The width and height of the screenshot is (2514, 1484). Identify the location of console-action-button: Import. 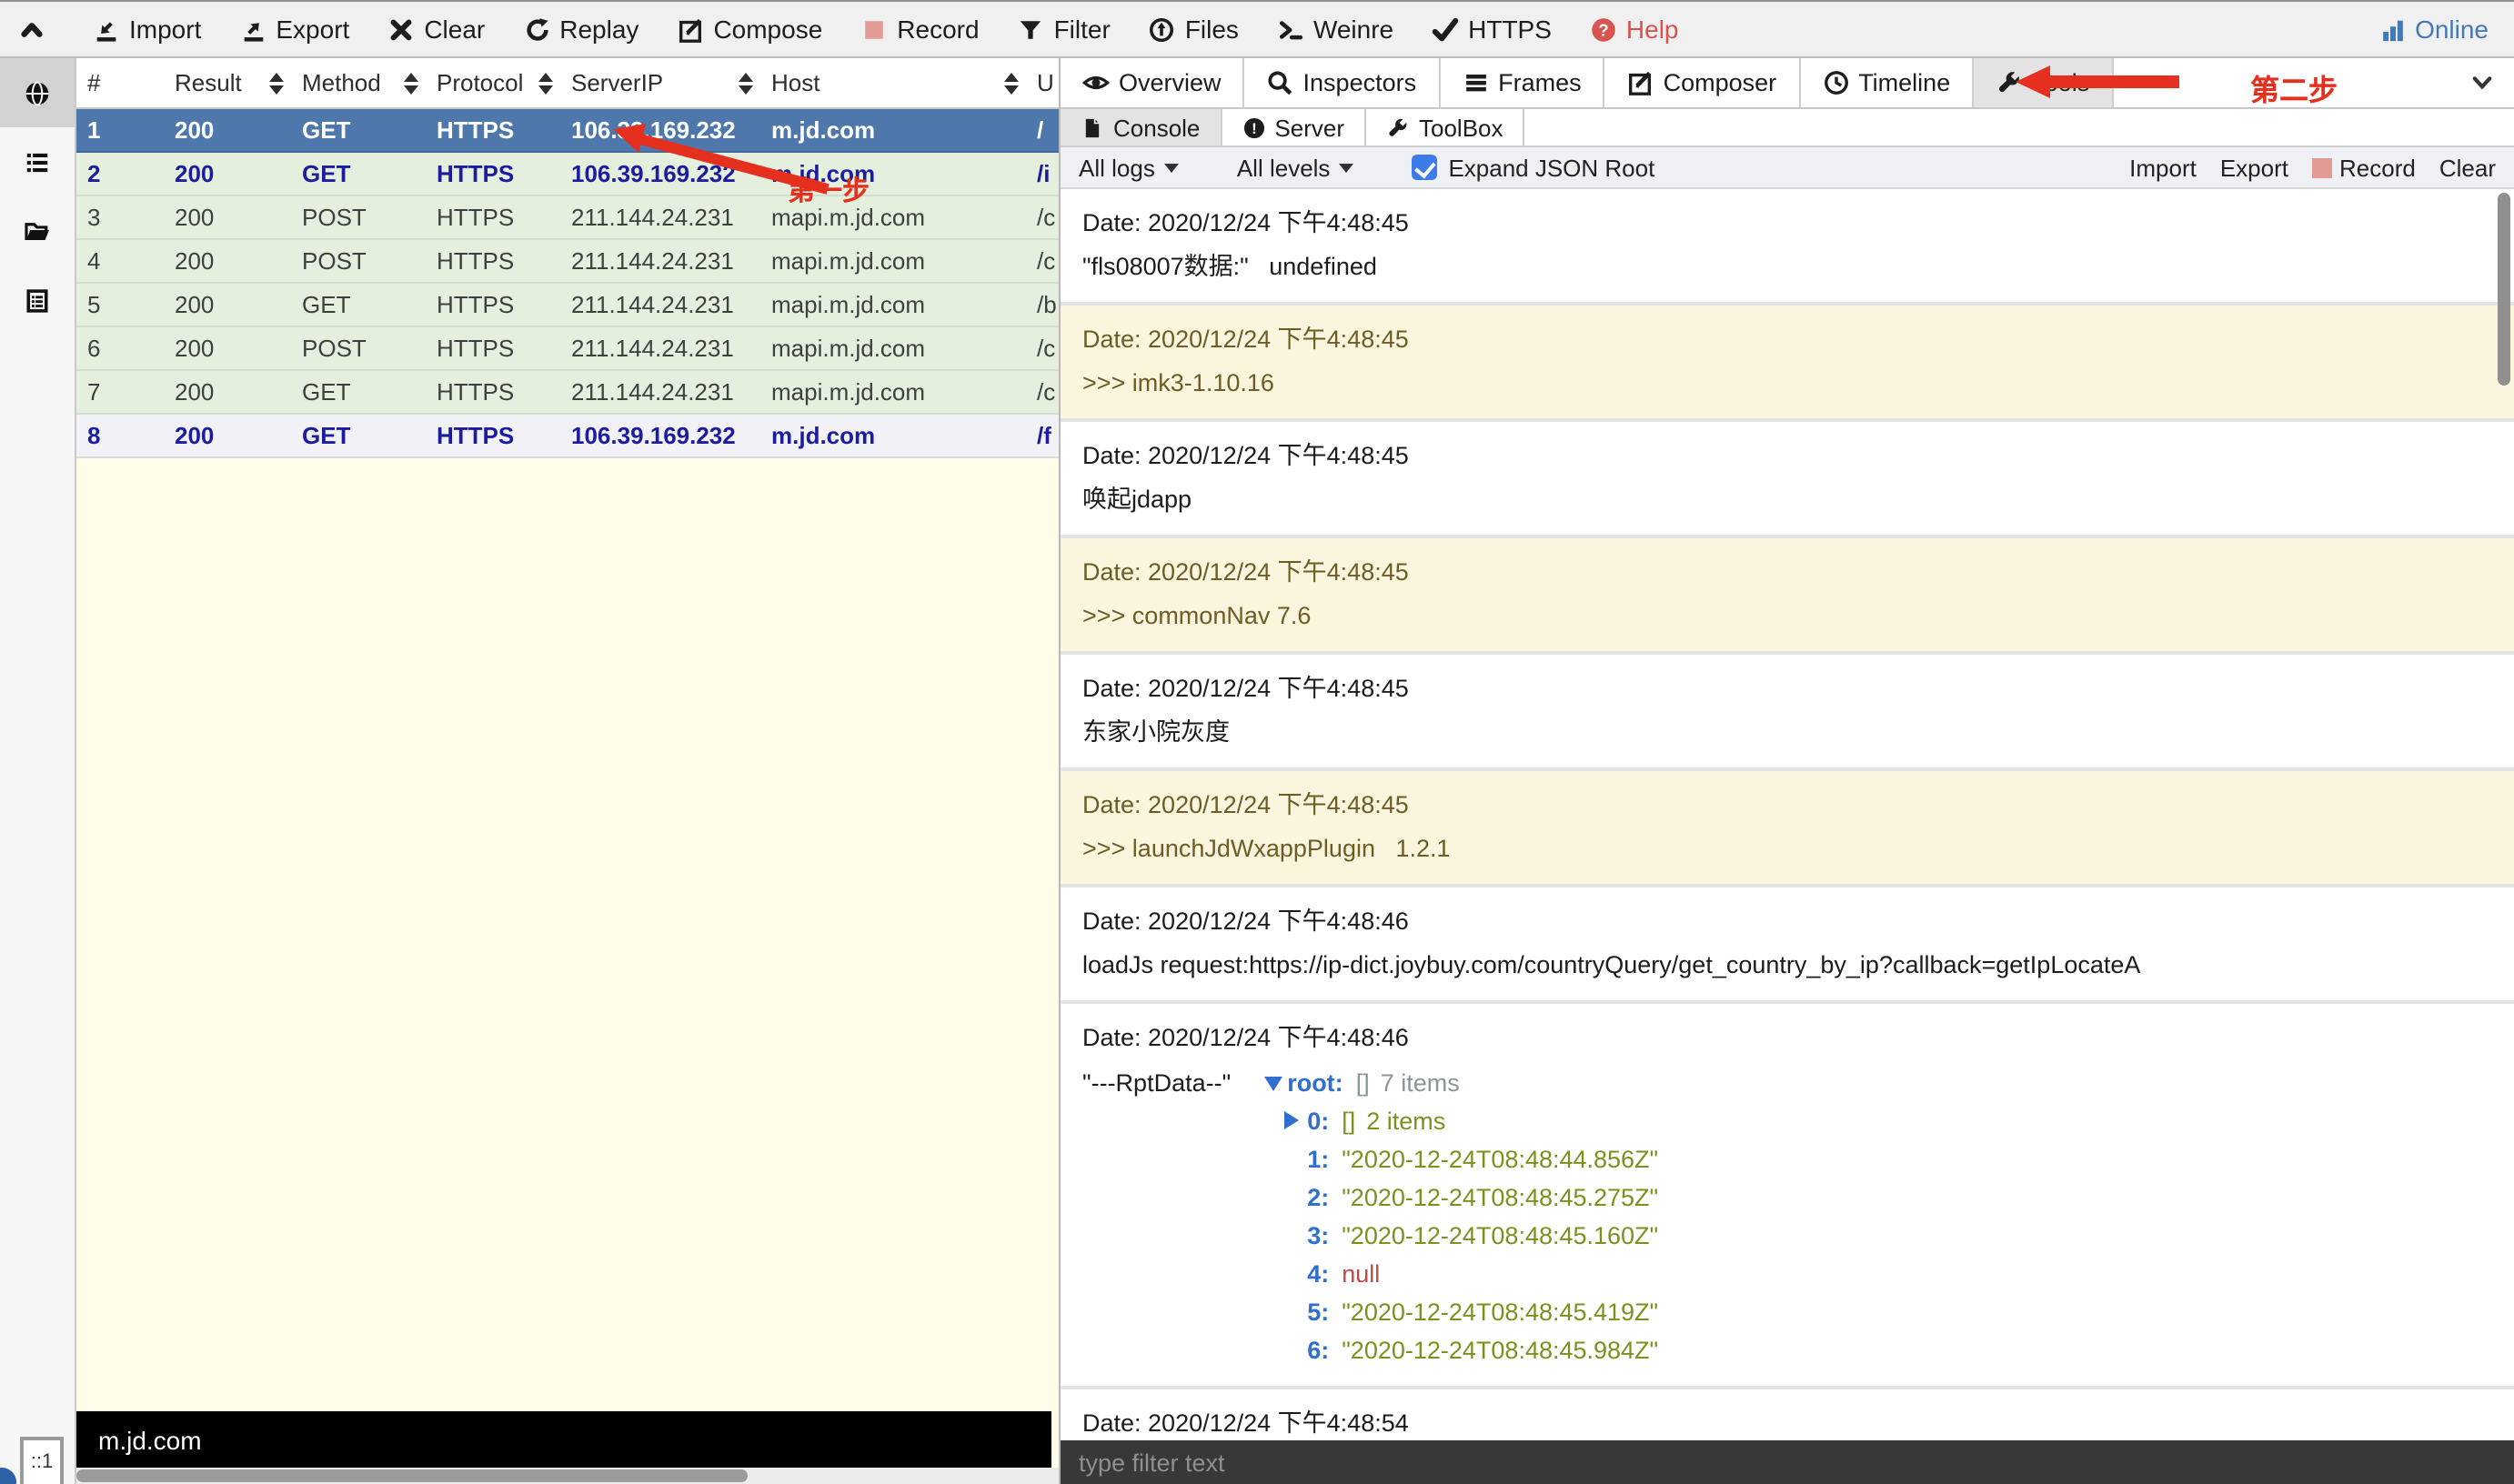
(2163, 167).